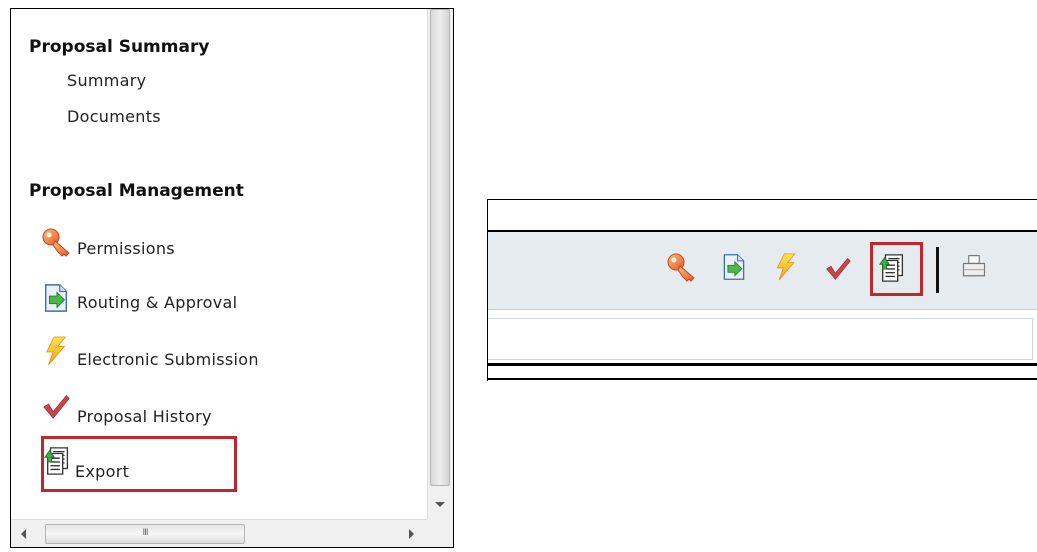 The width and height of the screenshot is (1037, 552). I want to click on section-title-proposal-summary: Proposal Summary, so click(119, 47).